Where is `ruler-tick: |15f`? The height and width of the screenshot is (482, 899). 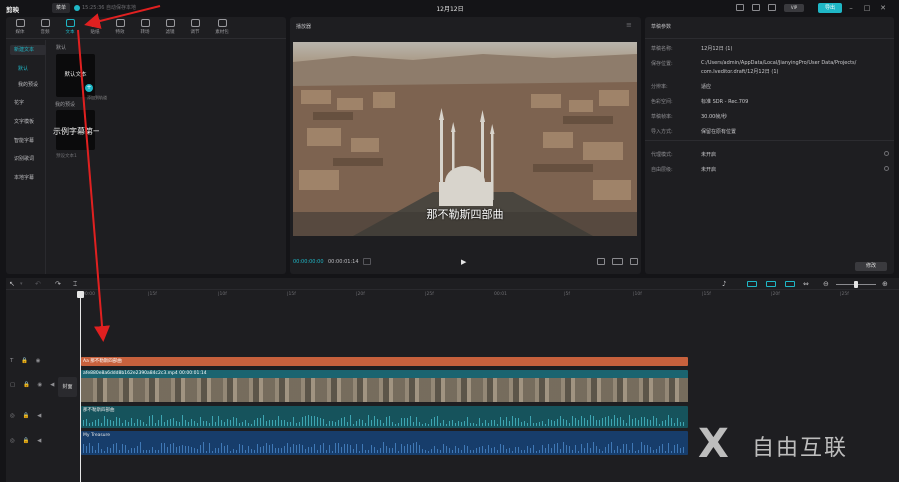 ruler-tick: |15f is located at coordinates (152, 294).